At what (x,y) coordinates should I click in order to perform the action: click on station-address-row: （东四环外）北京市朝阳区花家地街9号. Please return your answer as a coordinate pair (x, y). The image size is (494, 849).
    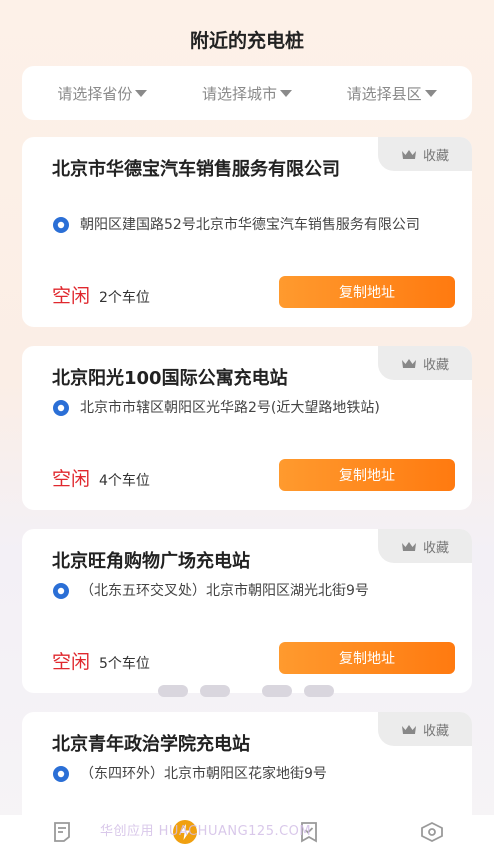
    Looking at the image, I should click on (237, 774).